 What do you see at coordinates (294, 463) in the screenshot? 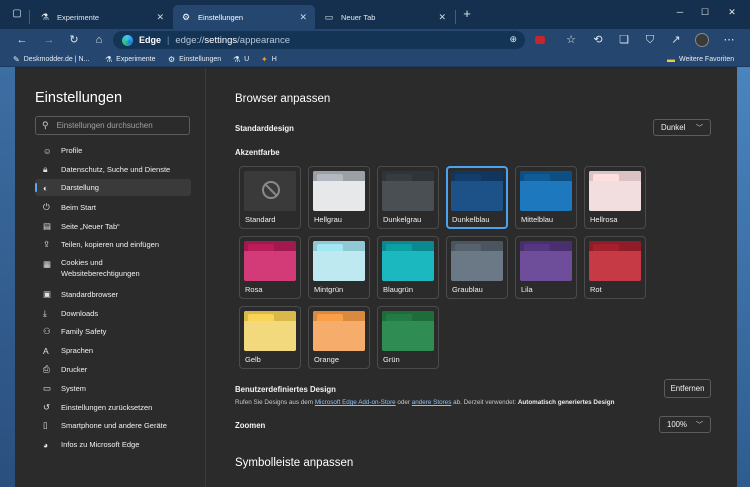
I see `section-heading-customize-toolbar: Symbolleiste anpassen` at bounding box center [294, 463].